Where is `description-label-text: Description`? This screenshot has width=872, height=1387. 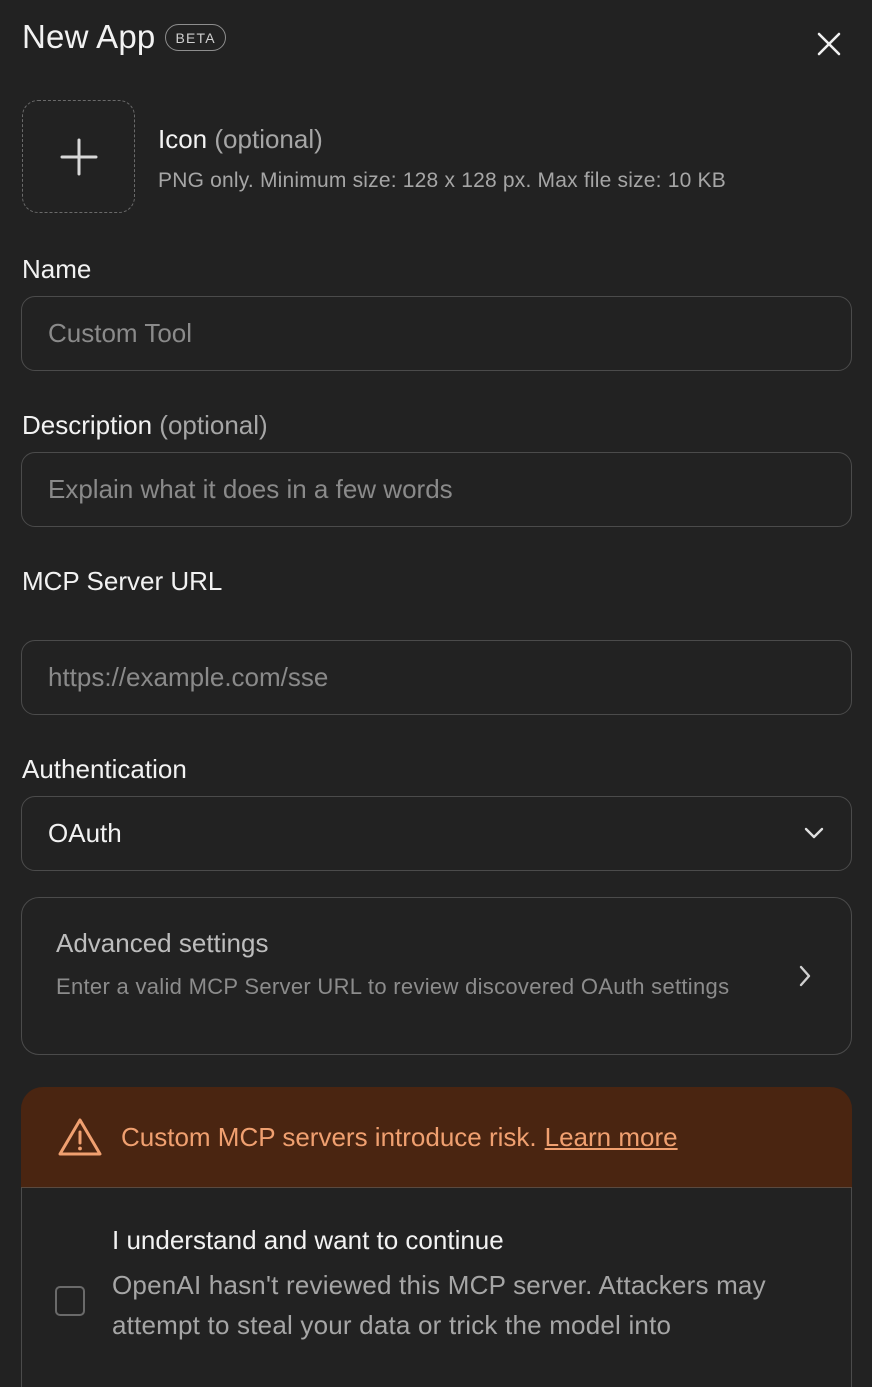 description-label-text: Description is located at coordinates (87, 425).